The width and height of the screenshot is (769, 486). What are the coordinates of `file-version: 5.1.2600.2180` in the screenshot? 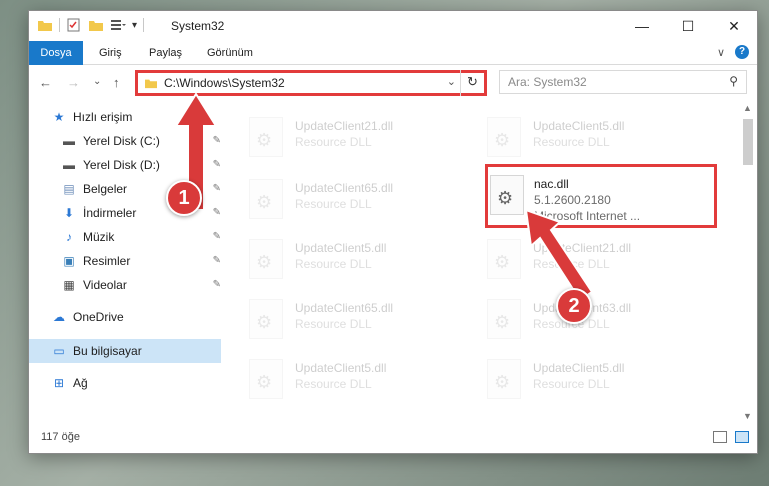 It's located at (572, 200).